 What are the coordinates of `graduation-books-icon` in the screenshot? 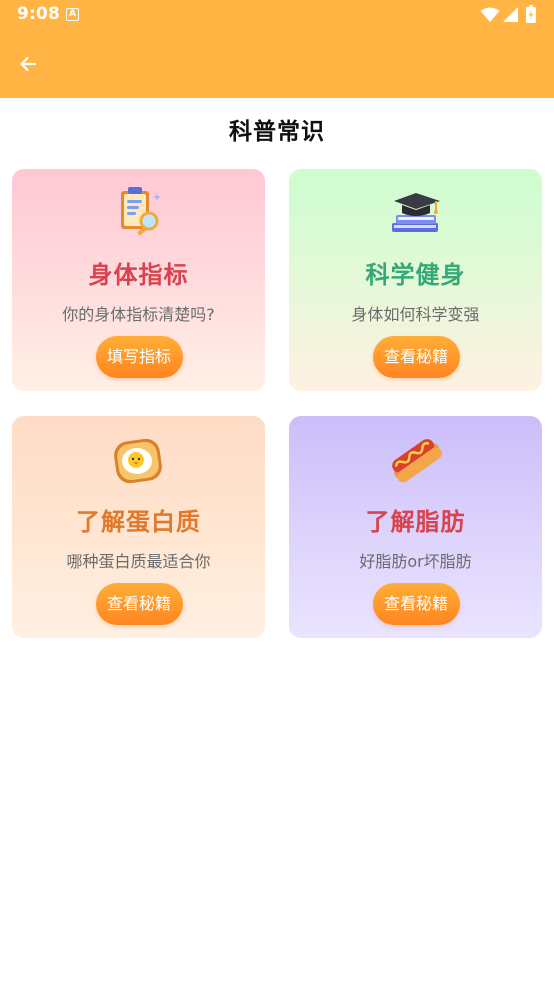 It's located at (415, 212).